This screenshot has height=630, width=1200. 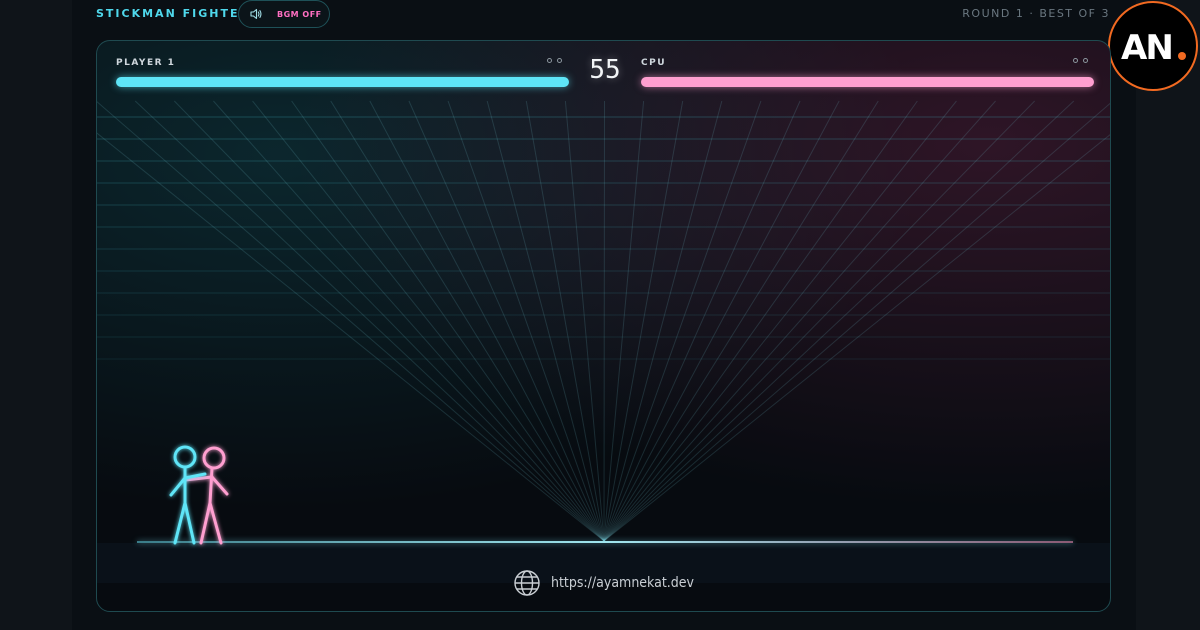 I want to click on player-fighter, so click(x=188, y=495).